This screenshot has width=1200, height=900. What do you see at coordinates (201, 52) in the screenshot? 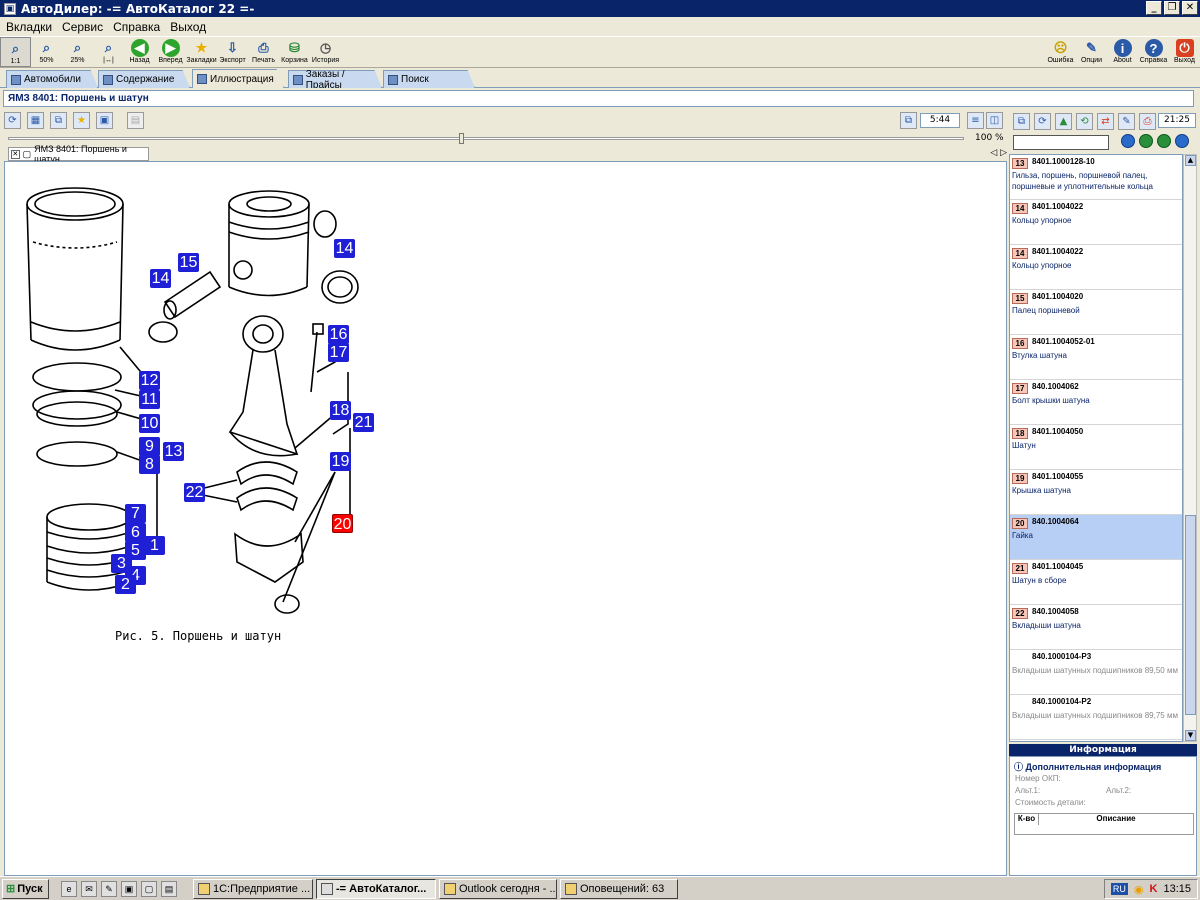
I see `bookmarks-button: ★ Закладки` at bounding box center [201, 52].